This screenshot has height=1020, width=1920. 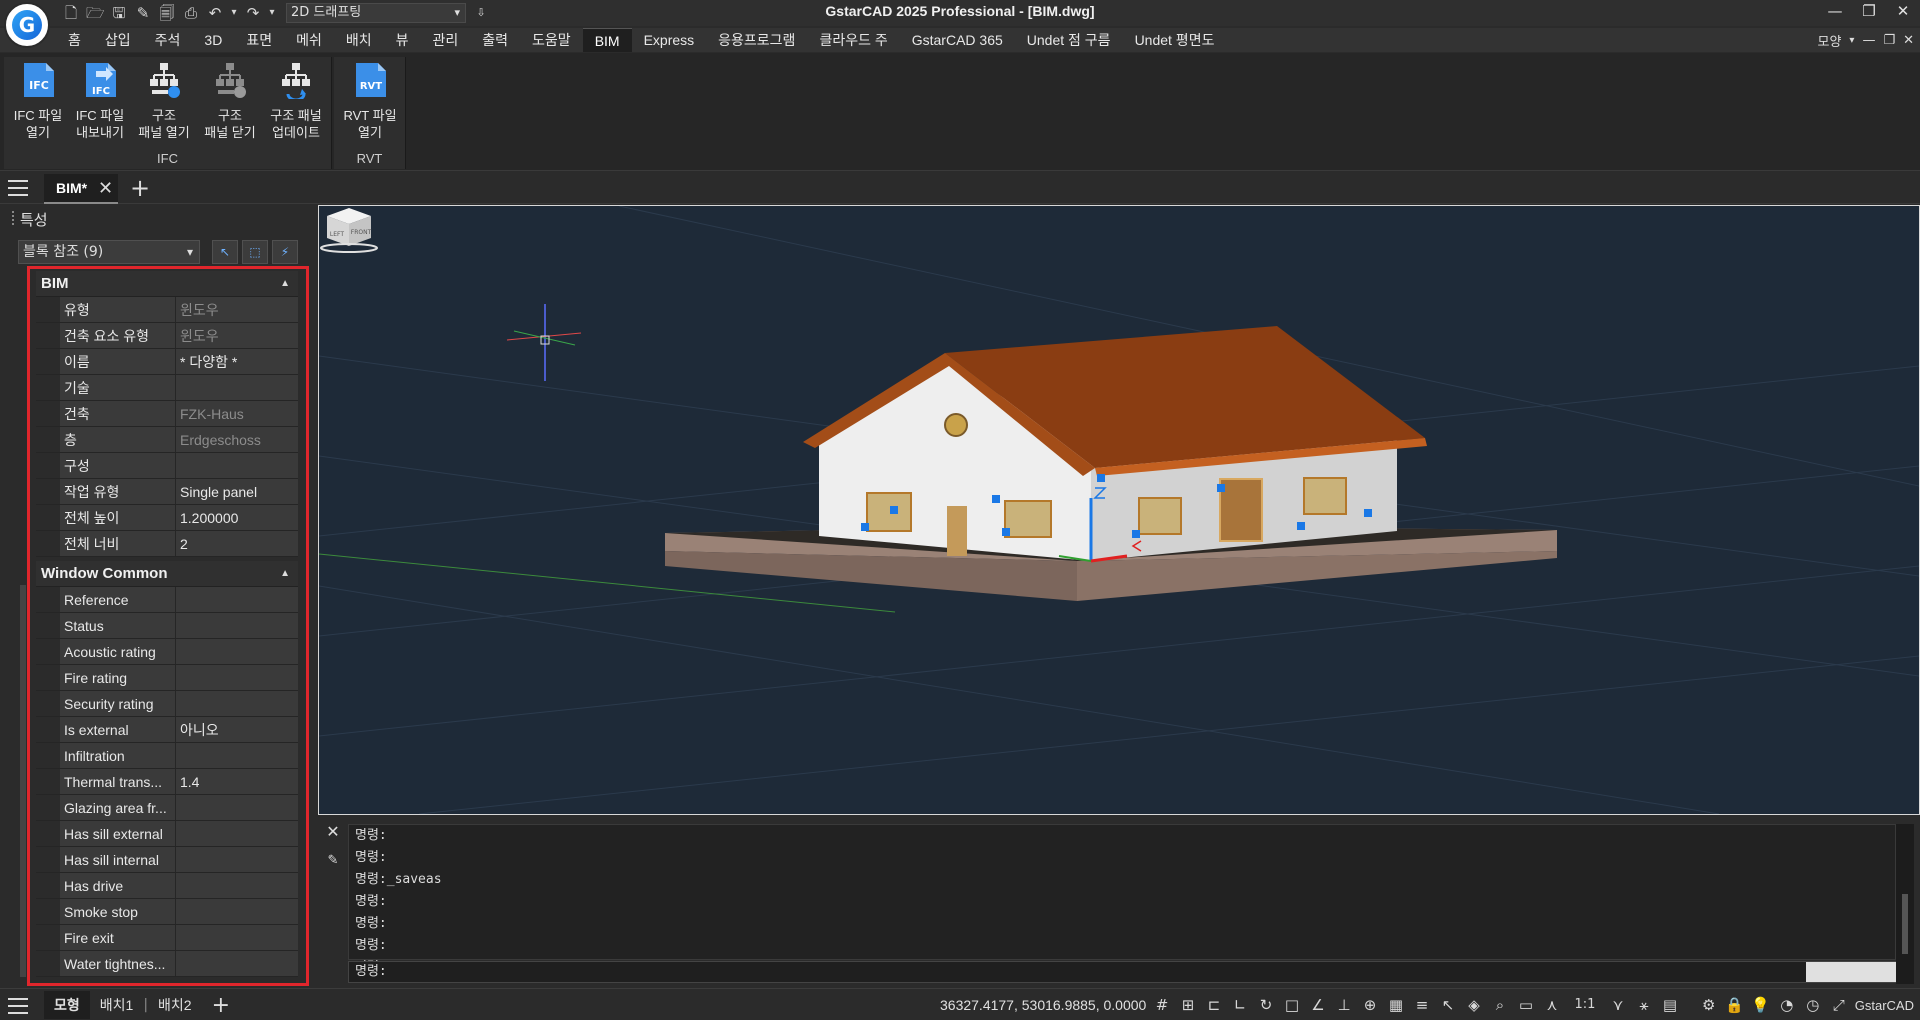 What do you see at coordinates (1839, 1005) in the screenshot?
I see `clean-screen-icon: ⤢` at bounding box center [1839, 1005].